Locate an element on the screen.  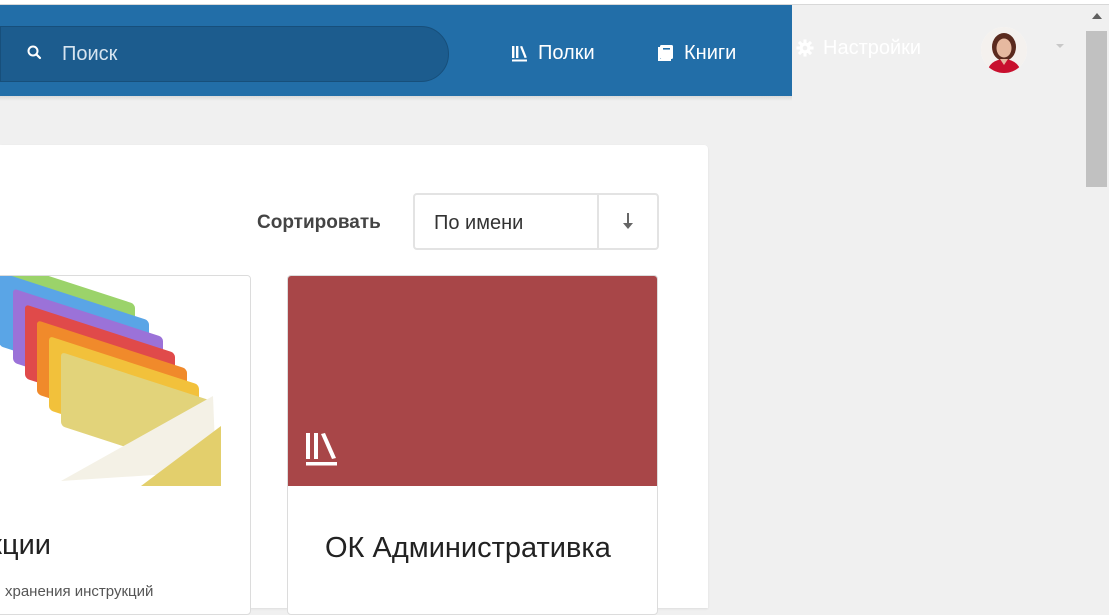
user-photo is located at coordinates (1004, 50).